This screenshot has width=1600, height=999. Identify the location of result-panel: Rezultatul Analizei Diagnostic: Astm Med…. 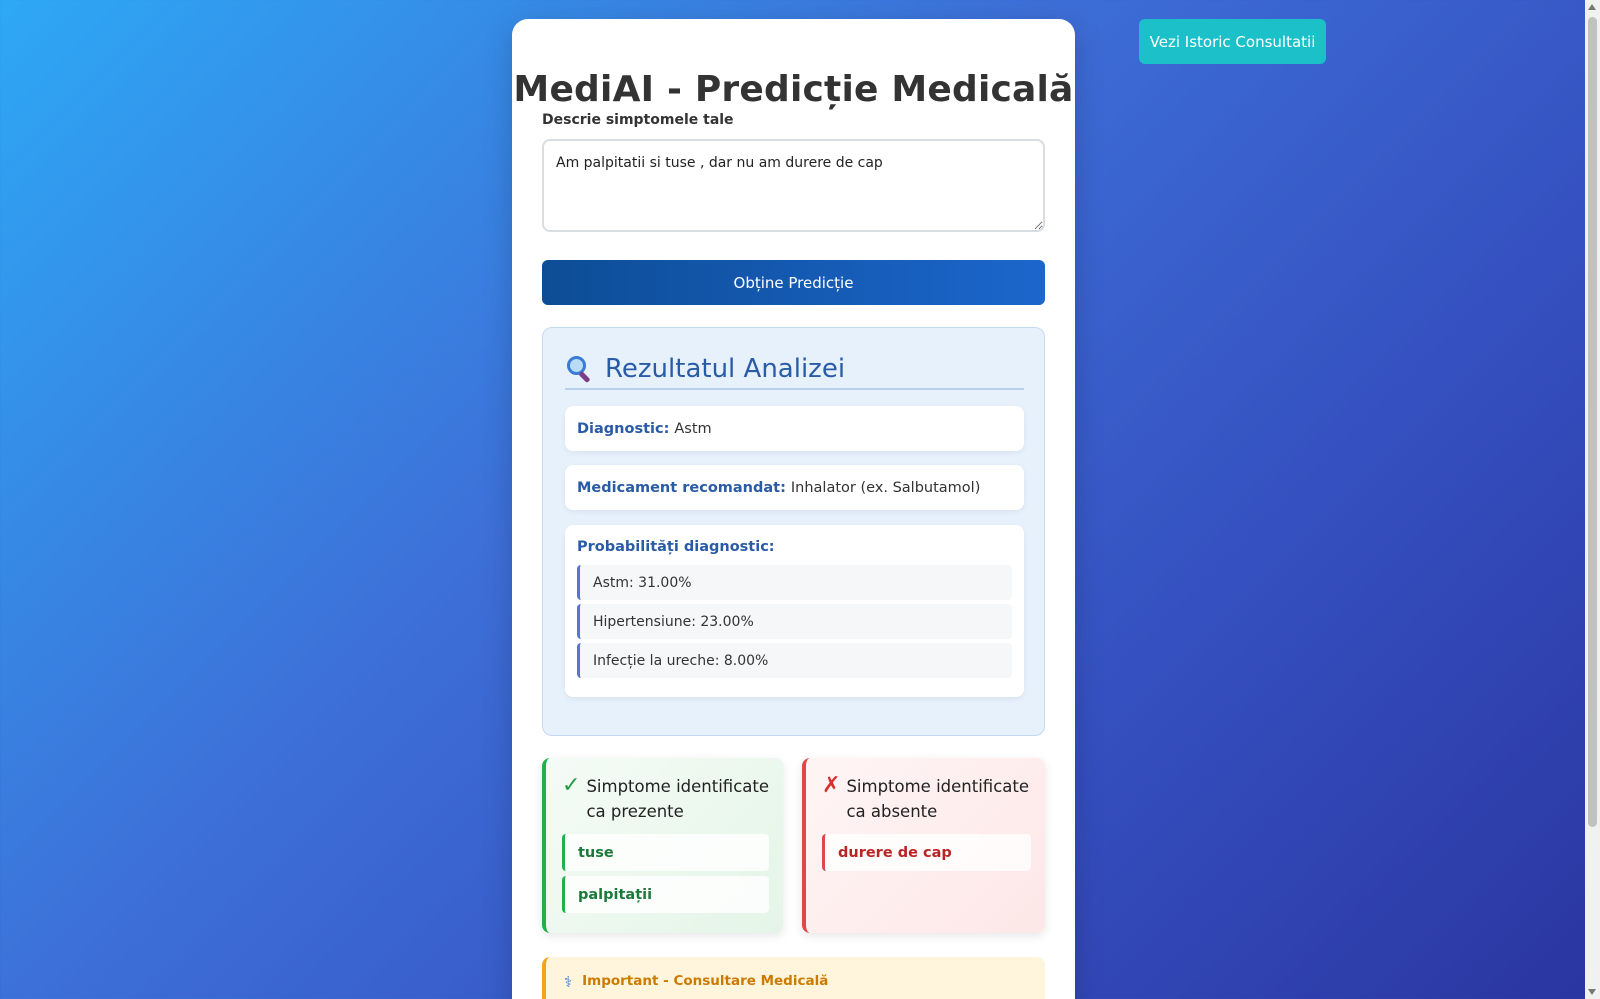
(793, 531).